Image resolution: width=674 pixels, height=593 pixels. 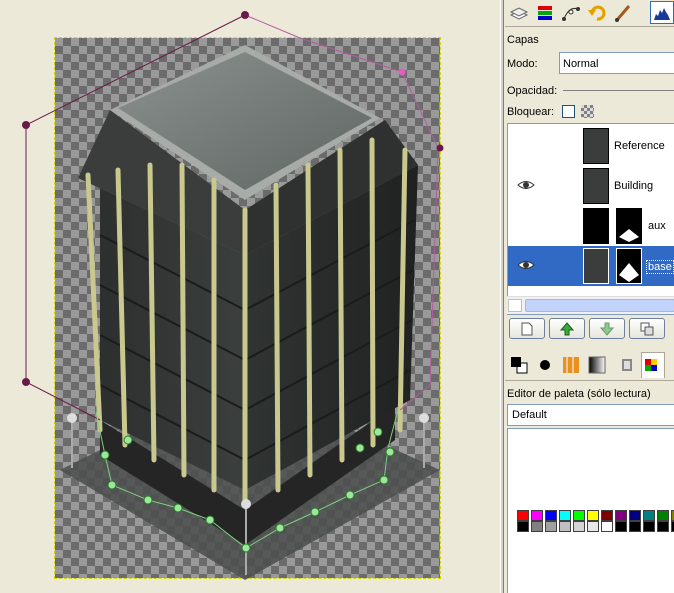 What do you see at coordinates (657, 226) in the screenshot?
I see `layer-name: aux` at bounding box center [657, 226].